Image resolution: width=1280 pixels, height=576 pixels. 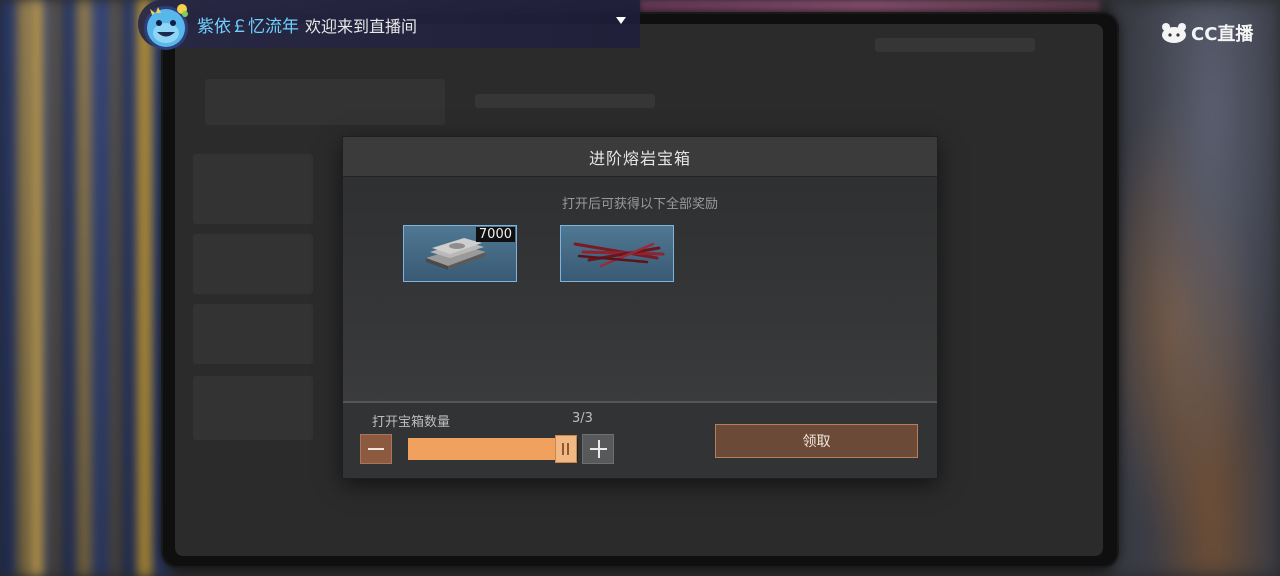 What do you see at coordinates (483, 449) in the screenshot?
I see `quantity-slider-fill` at bounding box center [483, 449].